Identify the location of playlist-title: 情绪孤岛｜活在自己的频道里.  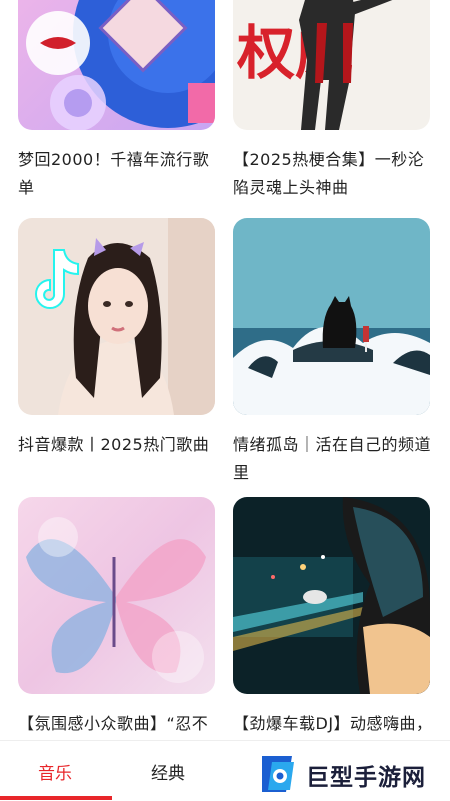
(333, 459).